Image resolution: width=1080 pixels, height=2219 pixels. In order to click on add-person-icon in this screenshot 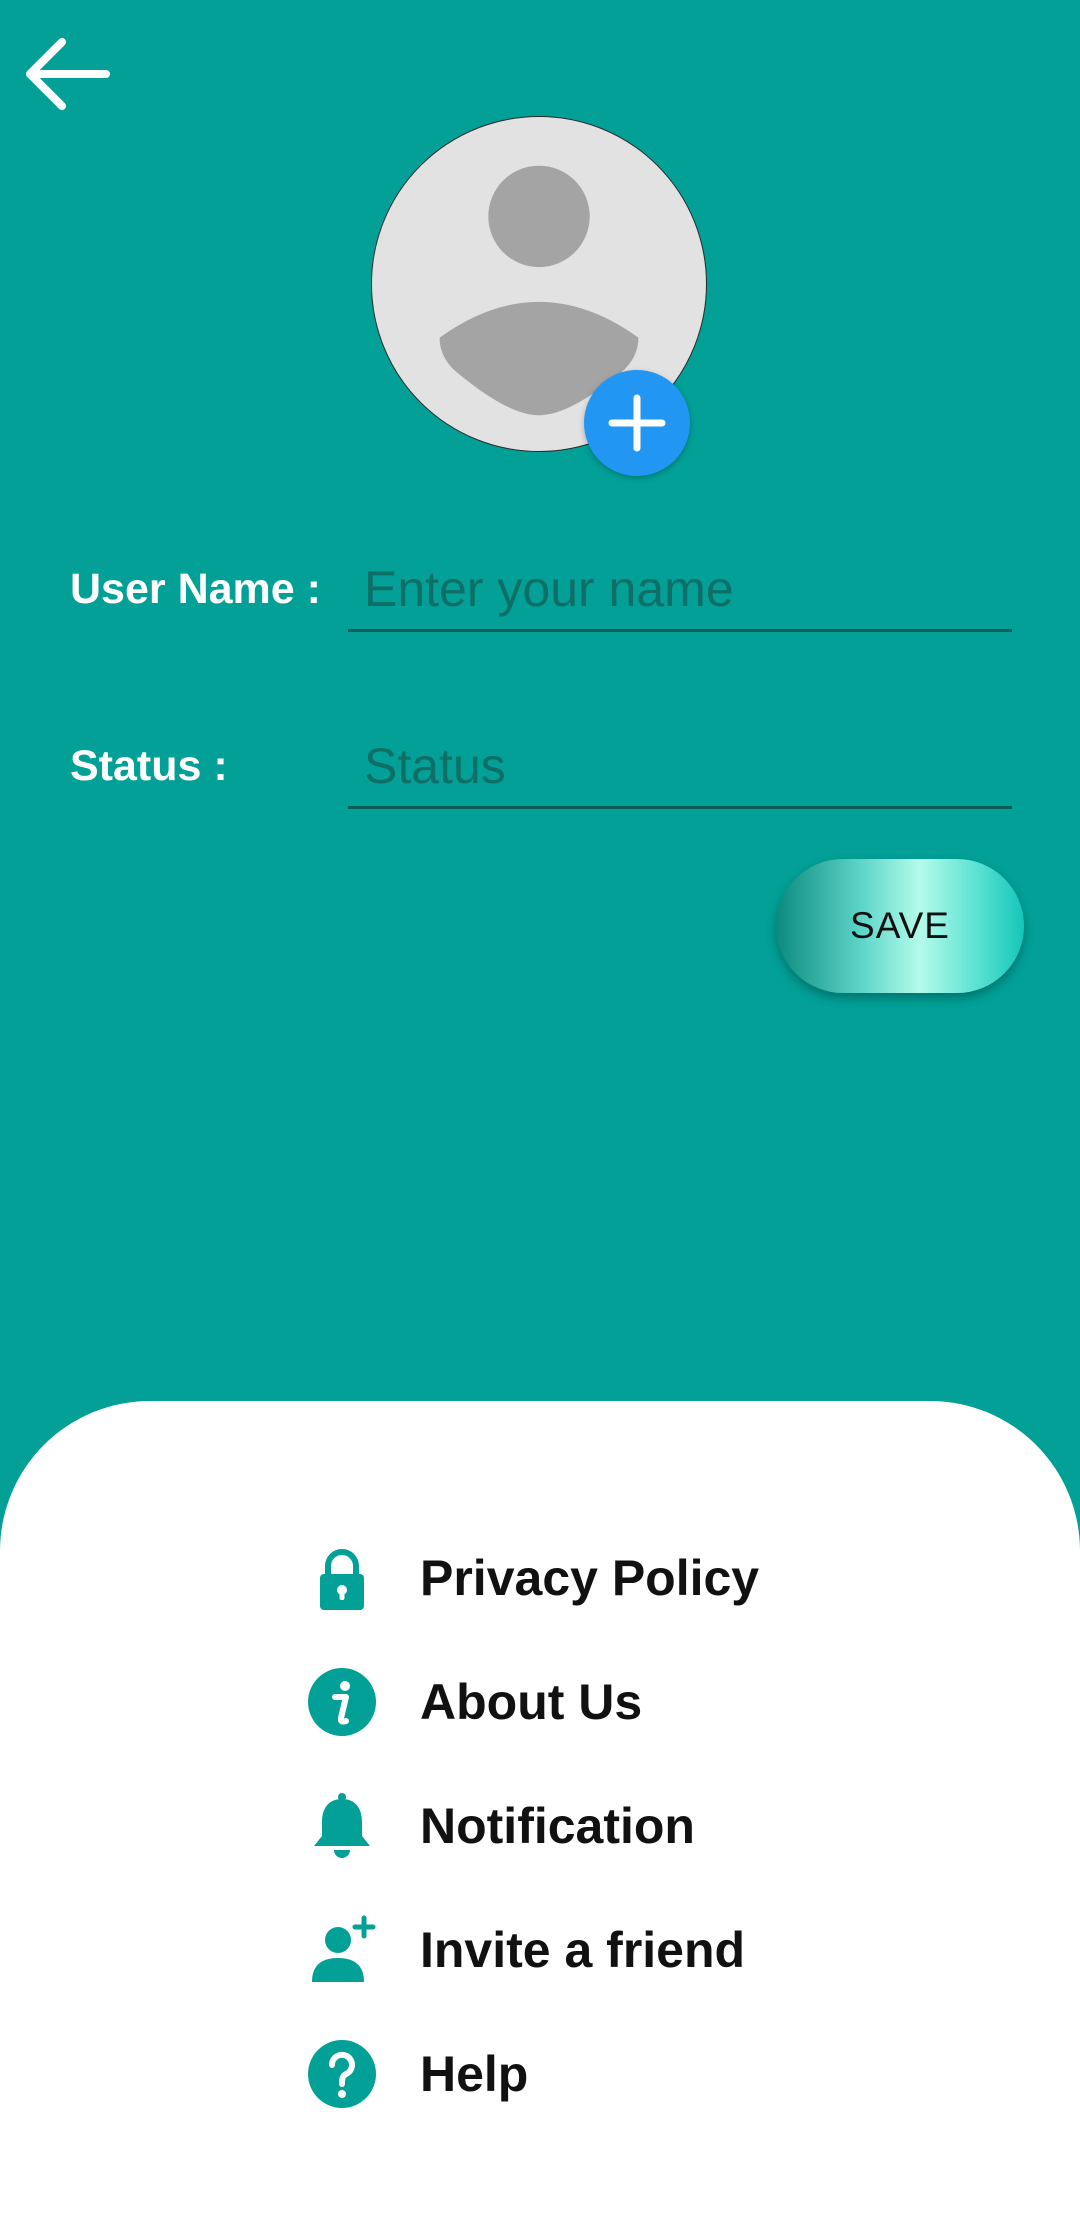, I will do `click(342, 1950)`.